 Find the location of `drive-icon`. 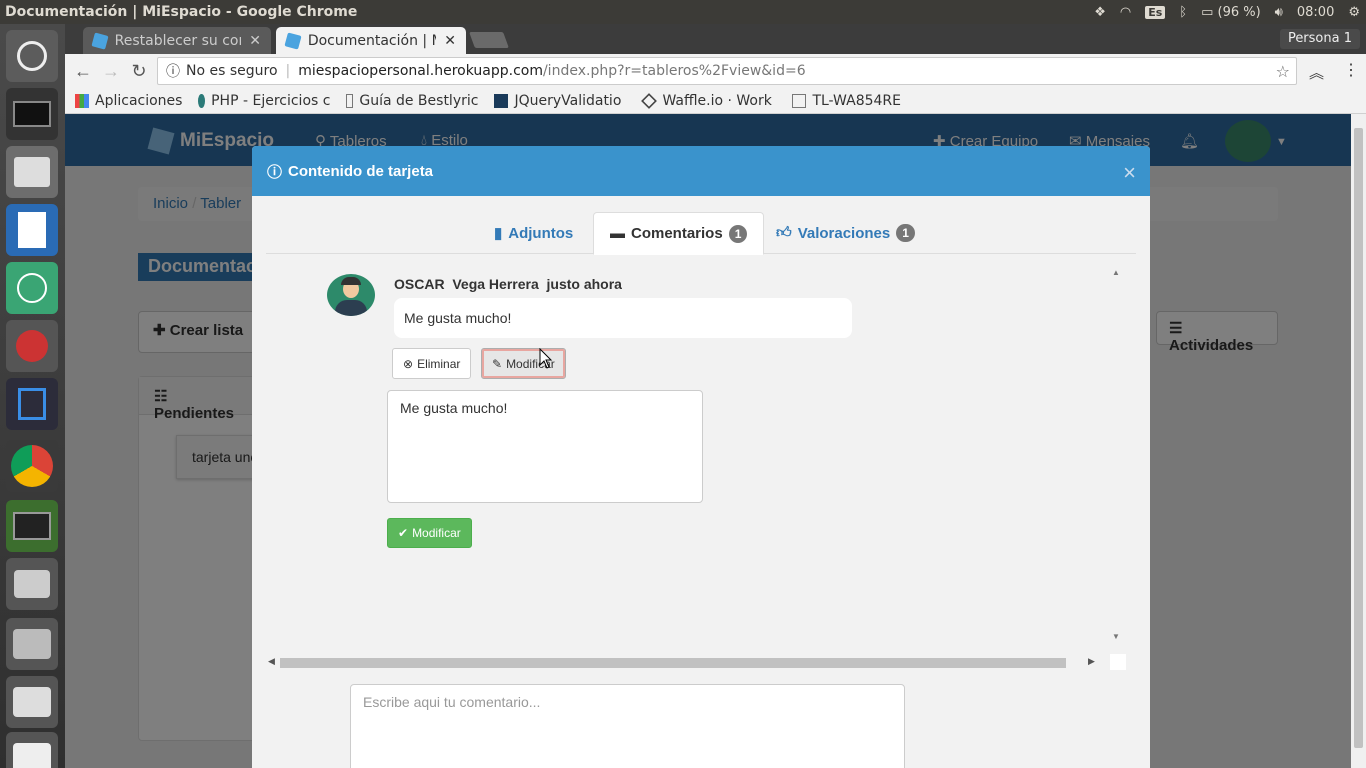

drive-icon is located at coordinates (32, 702).